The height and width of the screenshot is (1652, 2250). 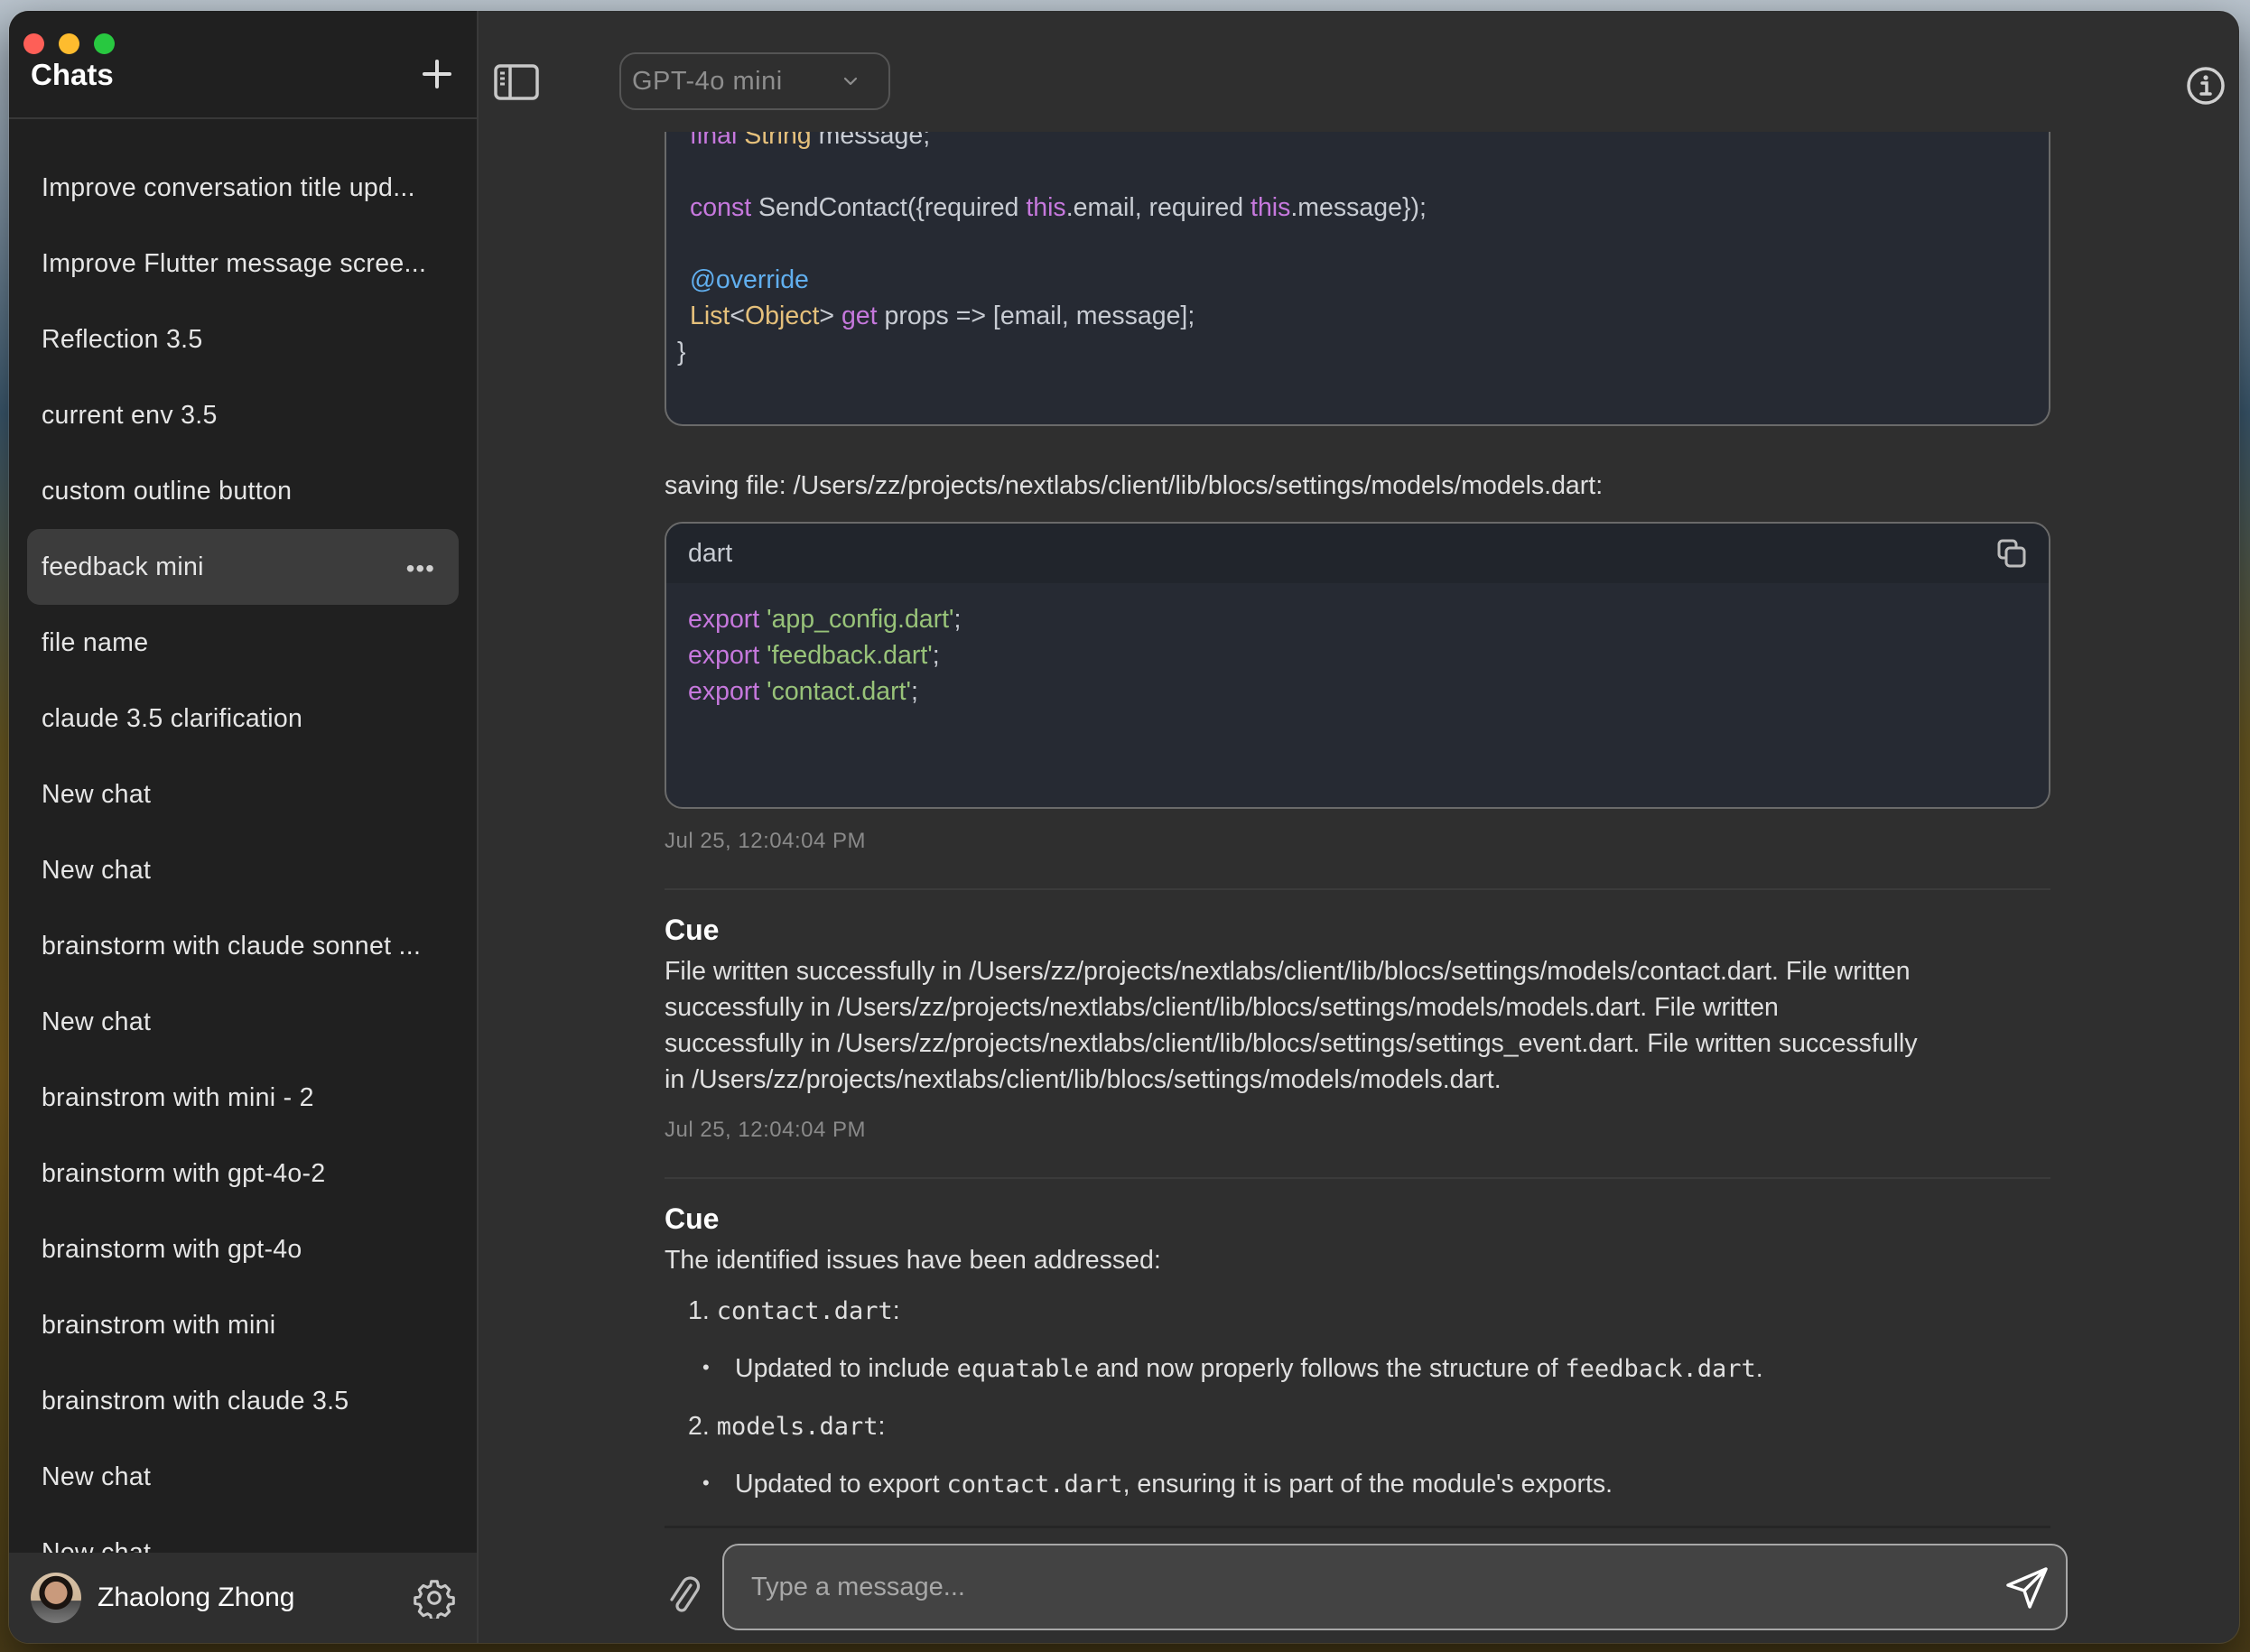 I want to click on inline-code: equatable, so click(x=1023, y=1369).